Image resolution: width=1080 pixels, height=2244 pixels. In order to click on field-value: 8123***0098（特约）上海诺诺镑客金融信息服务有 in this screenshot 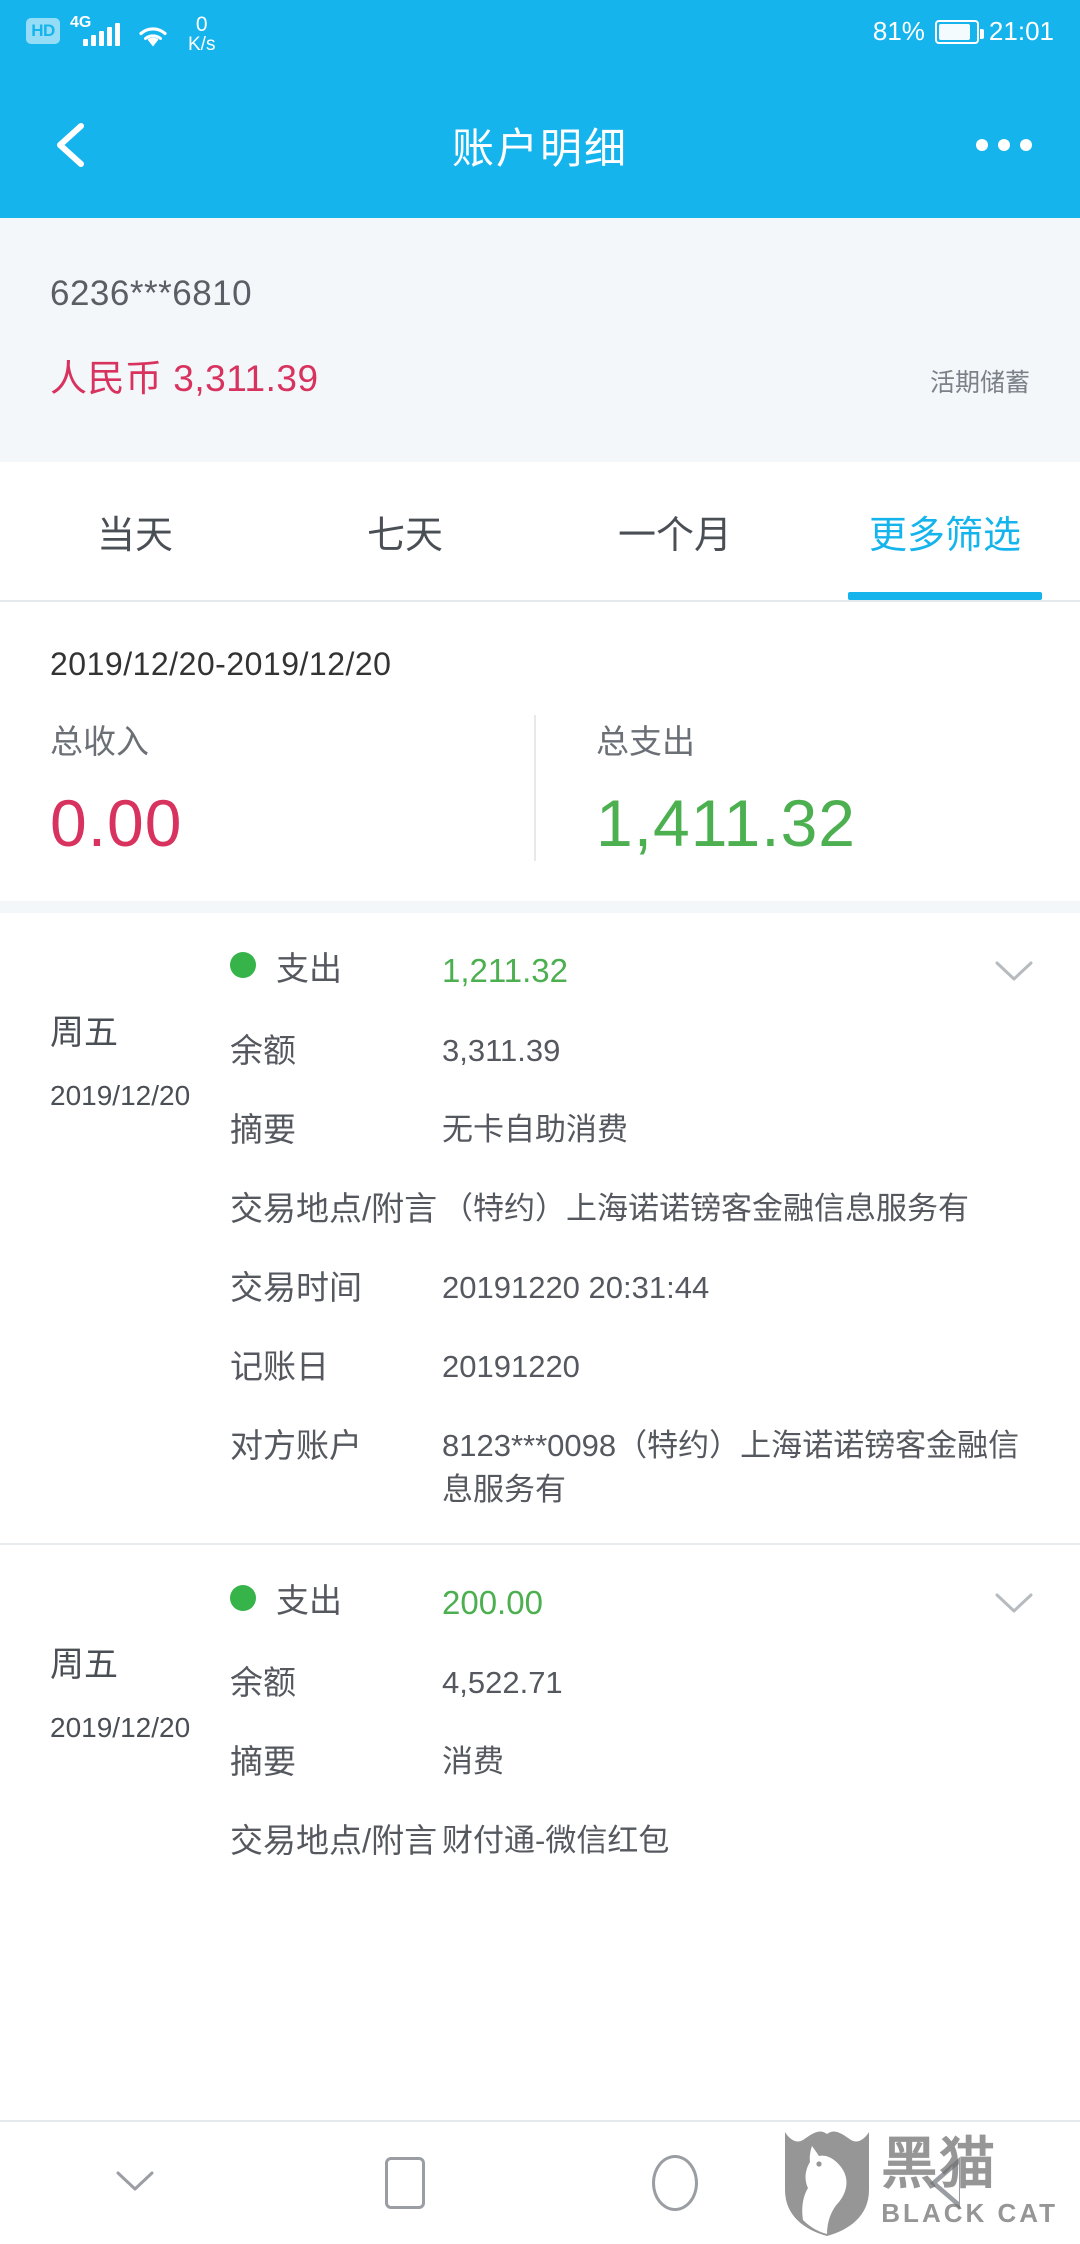, I will do `click(731, 1467)`.